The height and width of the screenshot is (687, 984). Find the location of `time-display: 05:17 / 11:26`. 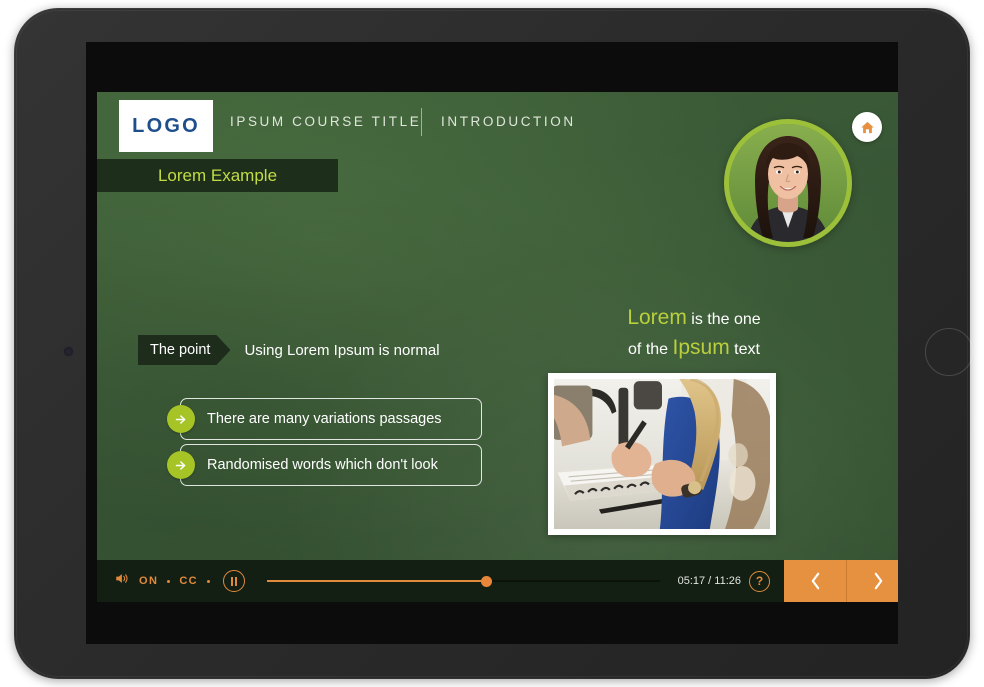

time-display: 05:17 / 11:26 is located at coordinates (709, 581).